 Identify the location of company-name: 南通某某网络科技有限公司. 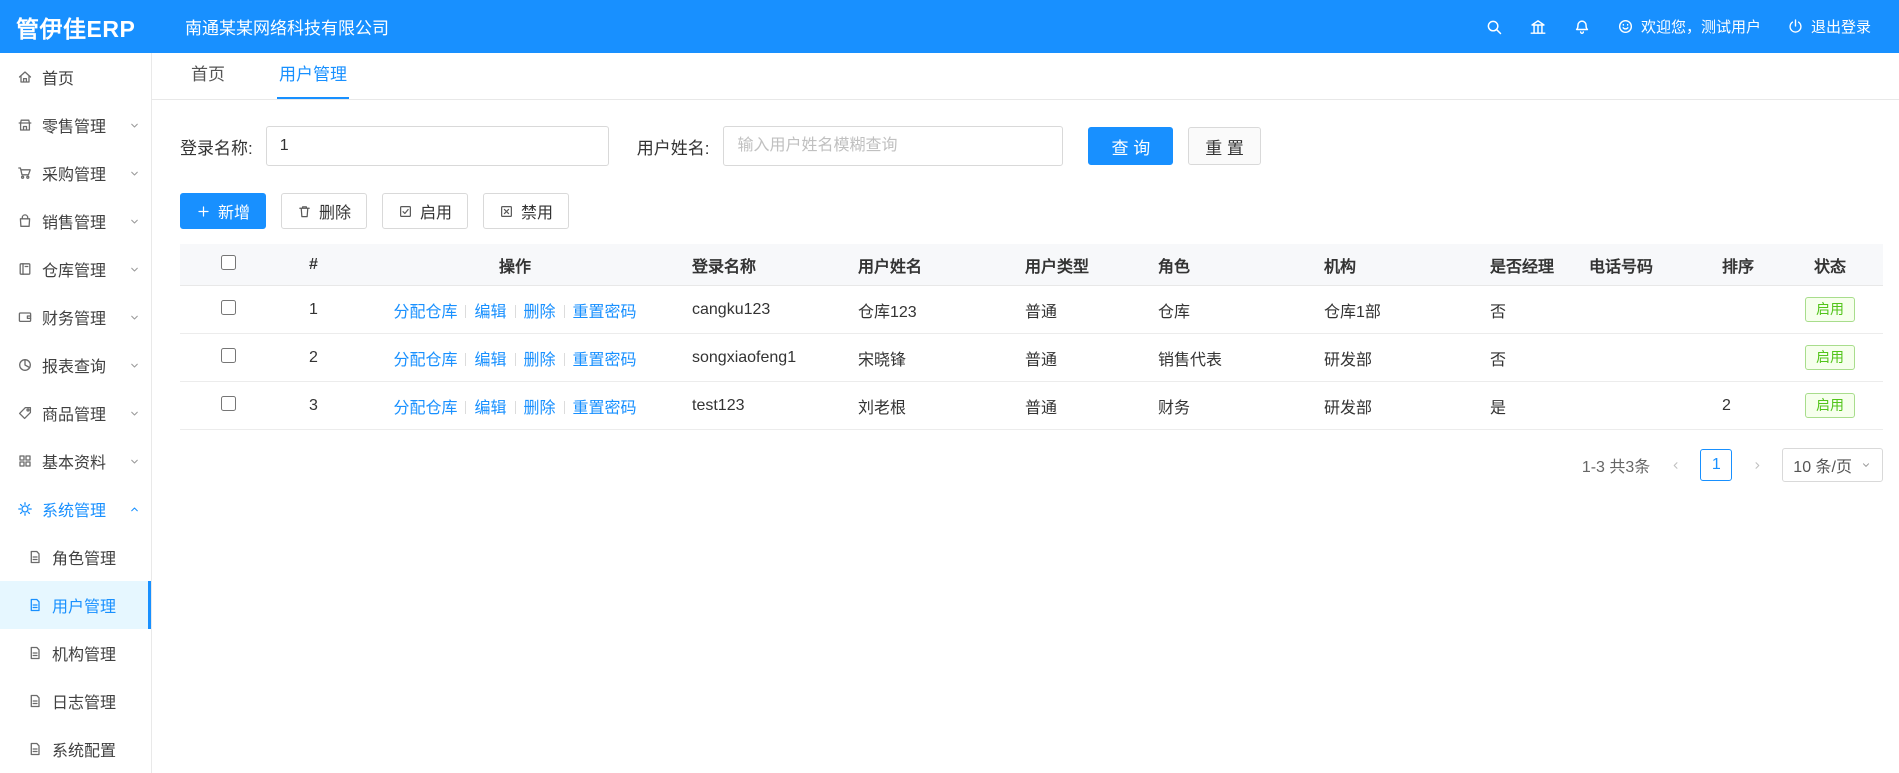
(287, 28).